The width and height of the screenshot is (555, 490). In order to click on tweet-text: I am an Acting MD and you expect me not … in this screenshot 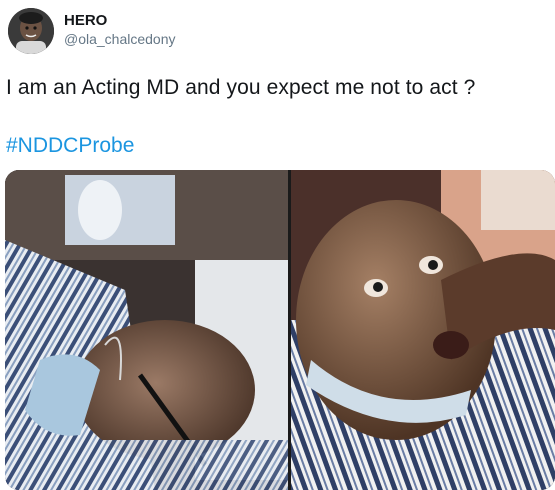, I will do `click(241, 87)`.